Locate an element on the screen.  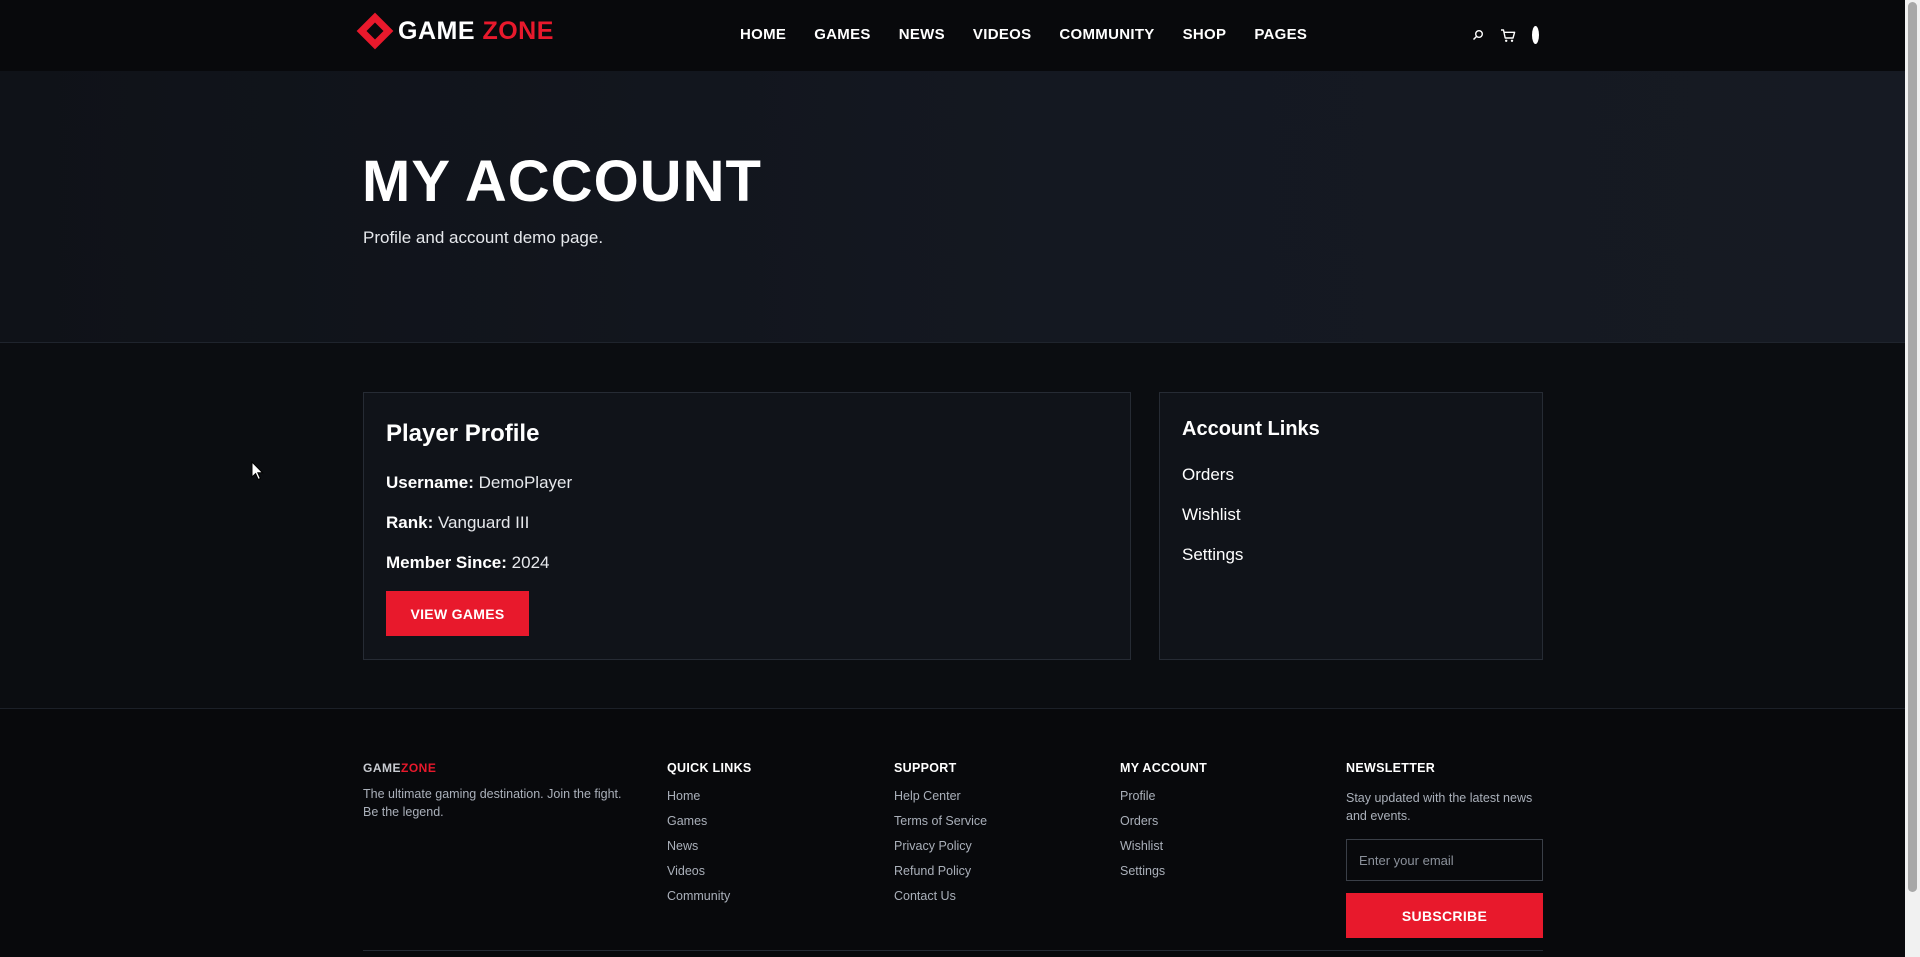
footer-link-community: Community is located at coordinates (709, 896).